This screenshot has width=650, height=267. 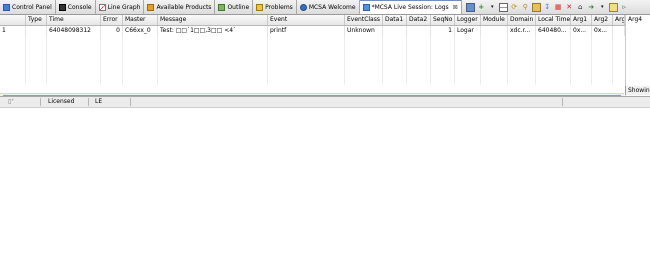 What do you see at coordinates (395, 31) in the screenshot?
I see `cell-data1` at bounding box center [395, 31].